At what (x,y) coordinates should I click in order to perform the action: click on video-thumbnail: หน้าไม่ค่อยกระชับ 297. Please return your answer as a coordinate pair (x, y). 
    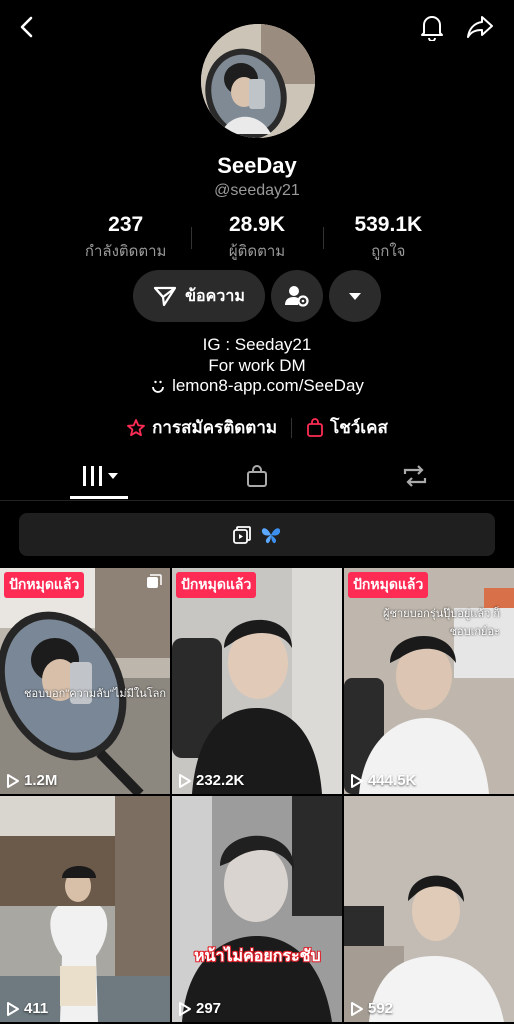
    Looking at the image, I should click on (257, 909).